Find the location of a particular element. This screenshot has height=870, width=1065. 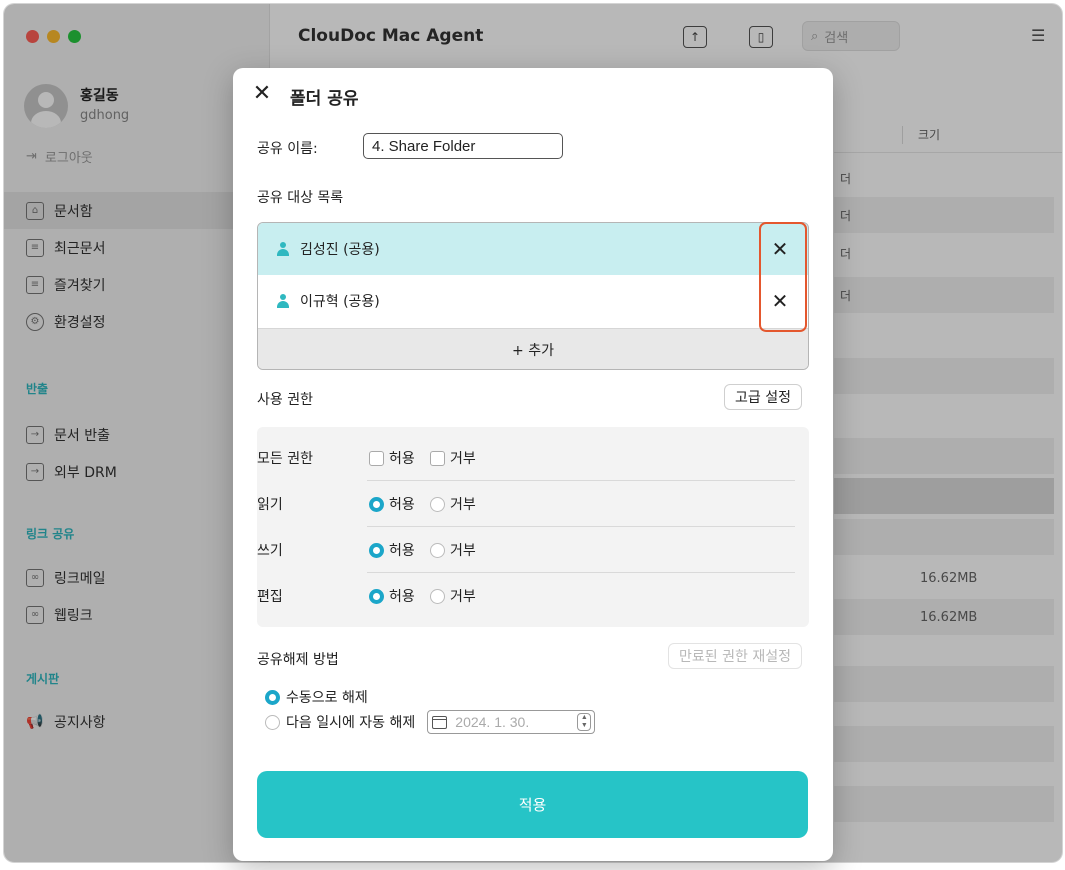

permissions-title: 사용 권한 is located at coordinates (285, 400).